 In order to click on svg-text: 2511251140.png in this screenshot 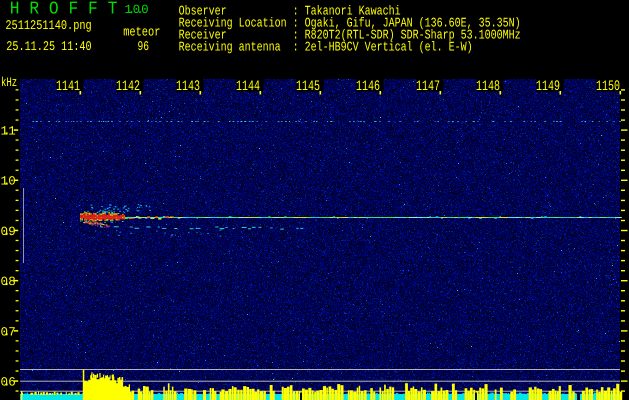, I will do `click(48, 25)`.